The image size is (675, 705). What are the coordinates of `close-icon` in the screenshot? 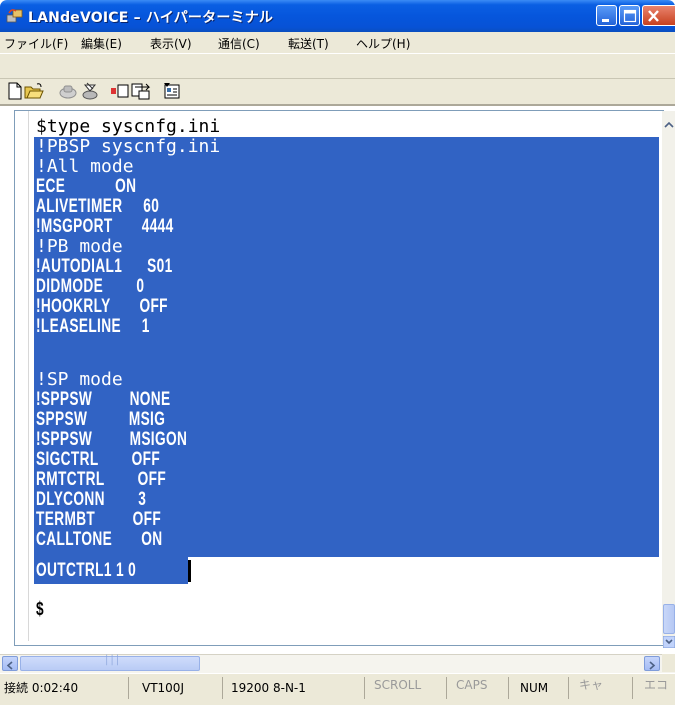 It's located at (653, 16).